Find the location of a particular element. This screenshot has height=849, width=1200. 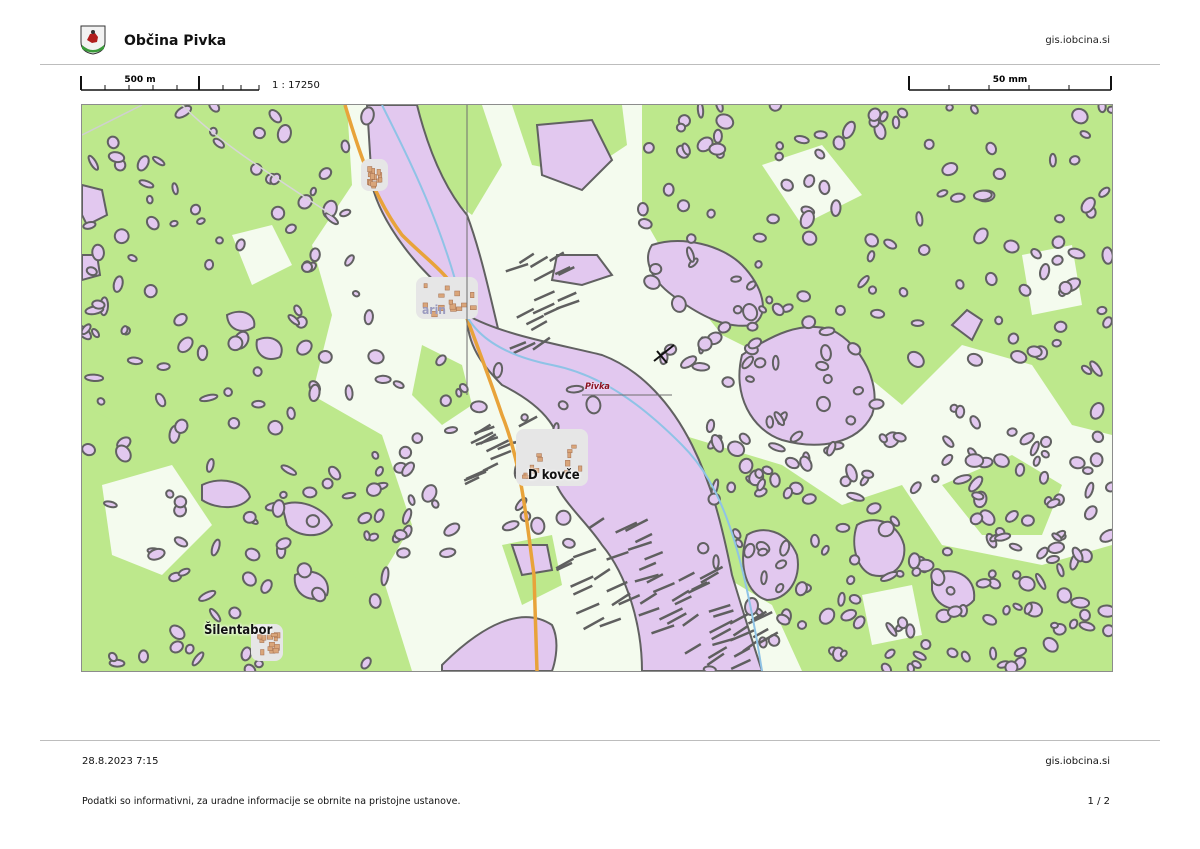

footer-site-url: gis.iobcina.si is located at coordinates (1077, 761).